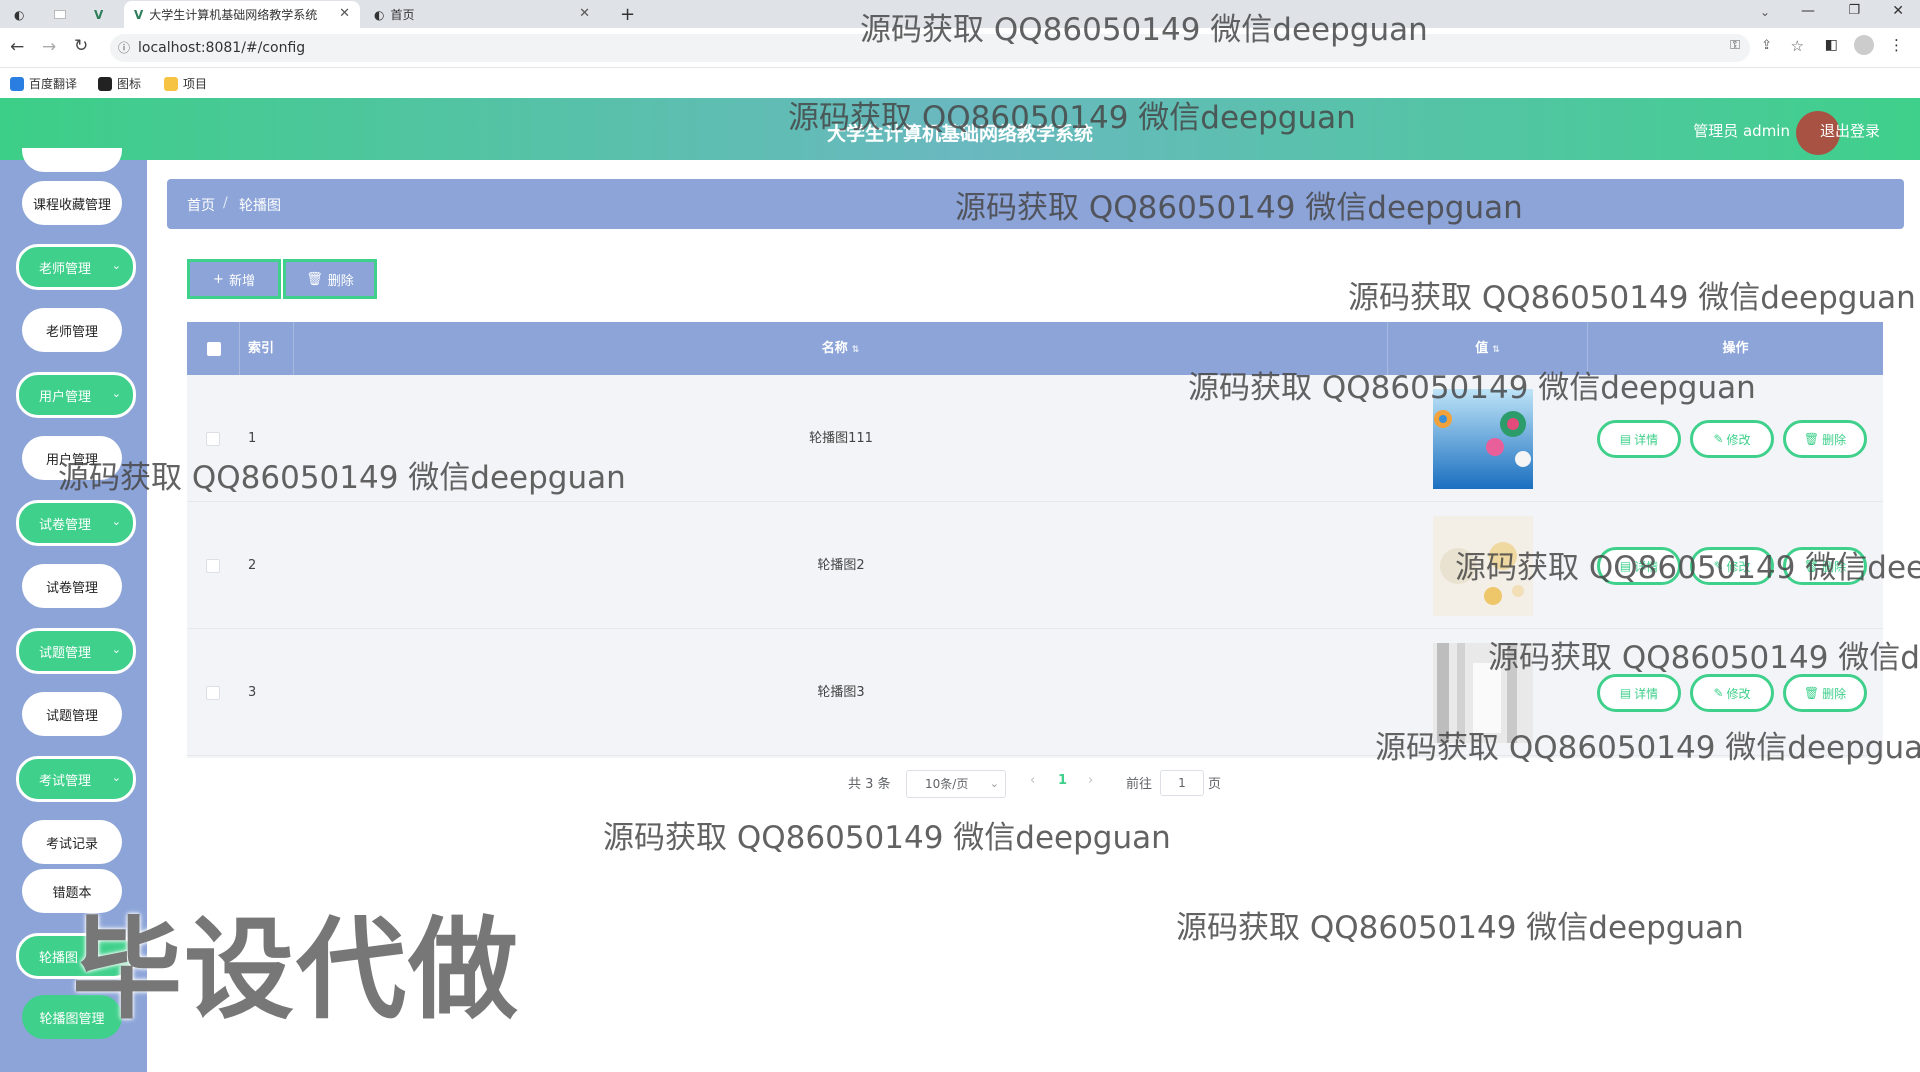 The image size is (1920, 1072). What do you see at coordinates (214, 349) in the screenshot?
I see `select-all-checkbox` at bounding box center [214, 349].